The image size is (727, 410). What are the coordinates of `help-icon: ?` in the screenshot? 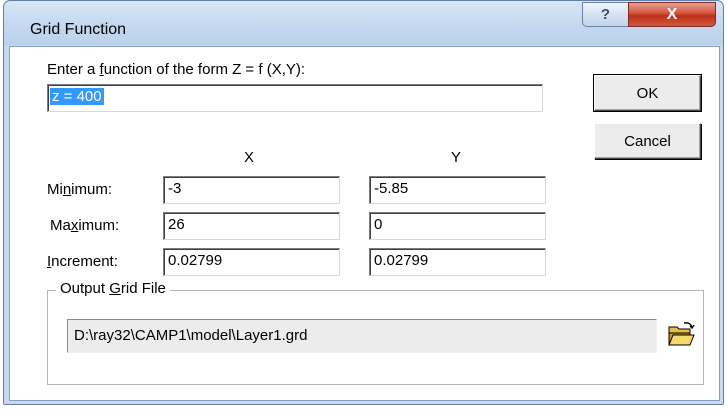 It's located at (605, 14).